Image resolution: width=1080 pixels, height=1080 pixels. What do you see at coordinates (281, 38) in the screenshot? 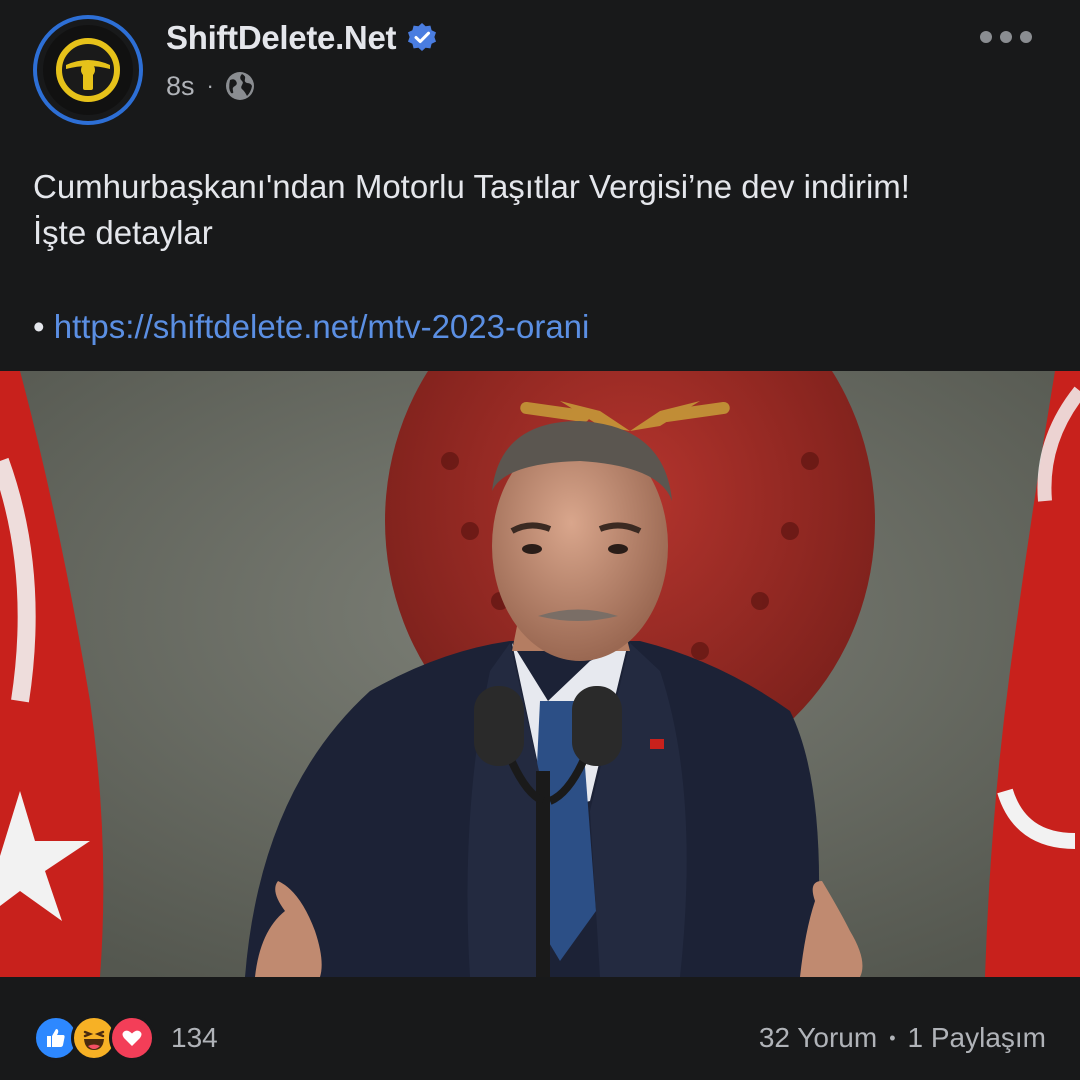
I see `page-name-link: ShiftDelete.Net` at bounding box center [281, 38].